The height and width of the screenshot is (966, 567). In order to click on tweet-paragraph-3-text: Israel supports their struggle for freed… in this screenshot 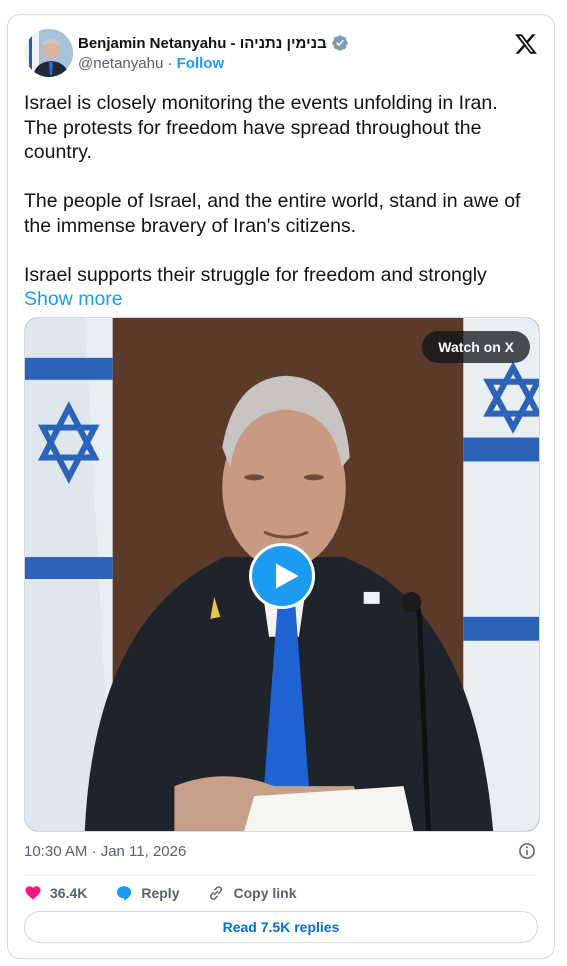, I will do `click(255, 274)`.